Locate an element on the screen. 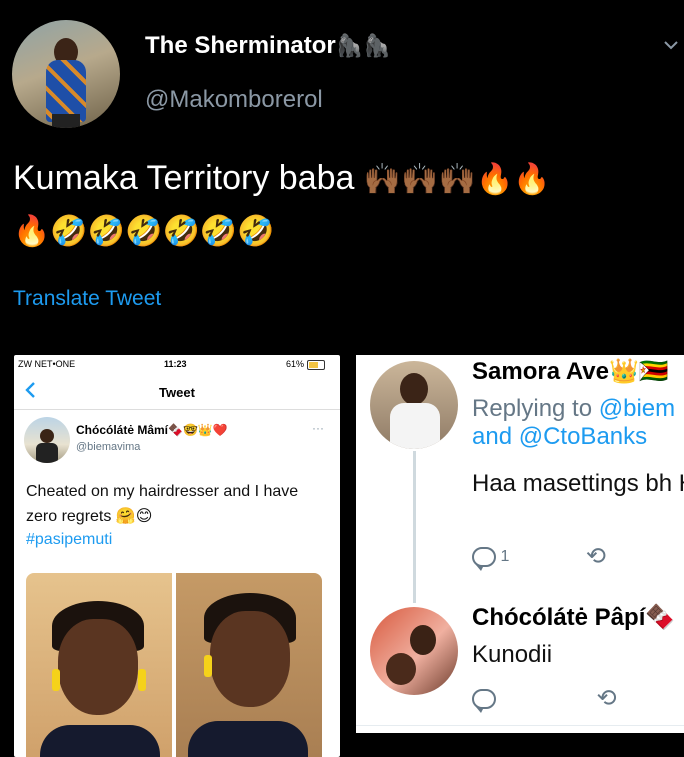 This screenshot has height=757, width=684. laughing-emoji-6: 🤣 is located at coordinates (256, 232).